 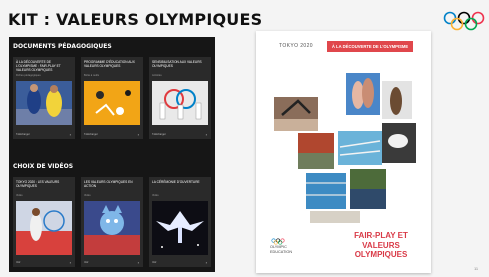 I want to click on video-card-3: LA CÉRÉMONIE D'OUVERTURE Vidéo Voir ›, so click(x=180, y=222).